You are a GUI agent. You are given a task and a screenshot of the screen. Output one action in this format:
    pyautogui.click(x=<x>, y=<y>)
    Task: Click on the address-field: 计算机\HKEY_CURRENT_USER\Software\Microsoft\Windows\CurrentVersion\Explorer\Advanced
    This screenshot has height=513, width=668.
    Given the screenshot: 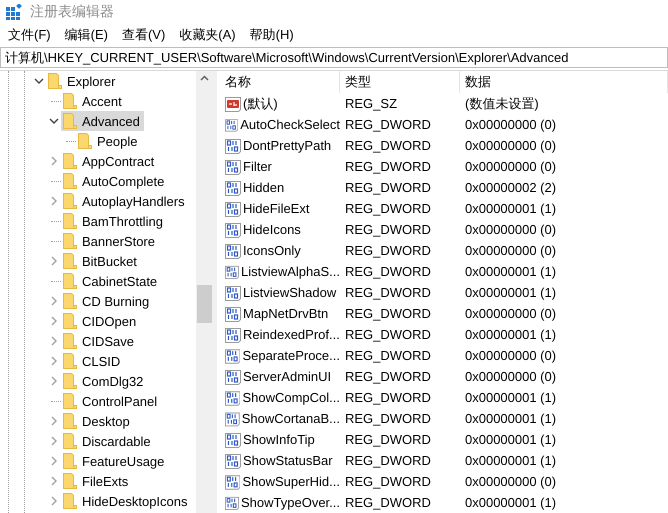 What is the action you would take?
    pyautogui.click(x=334, y=57)
    